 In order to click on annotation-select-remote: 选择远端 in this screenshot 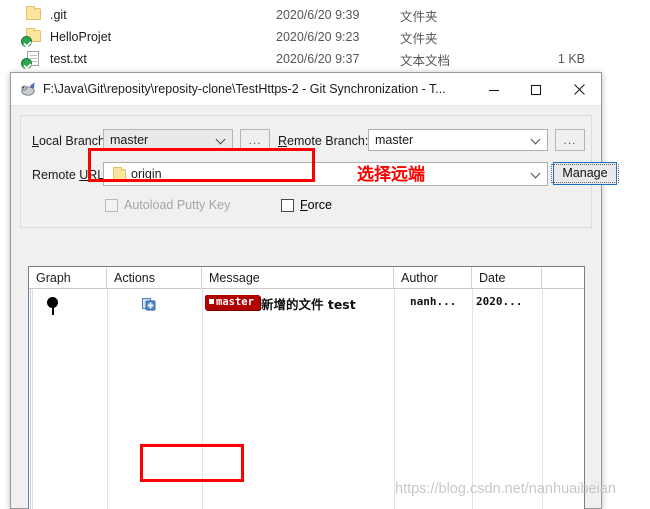, I will do `click(391, 175)`.